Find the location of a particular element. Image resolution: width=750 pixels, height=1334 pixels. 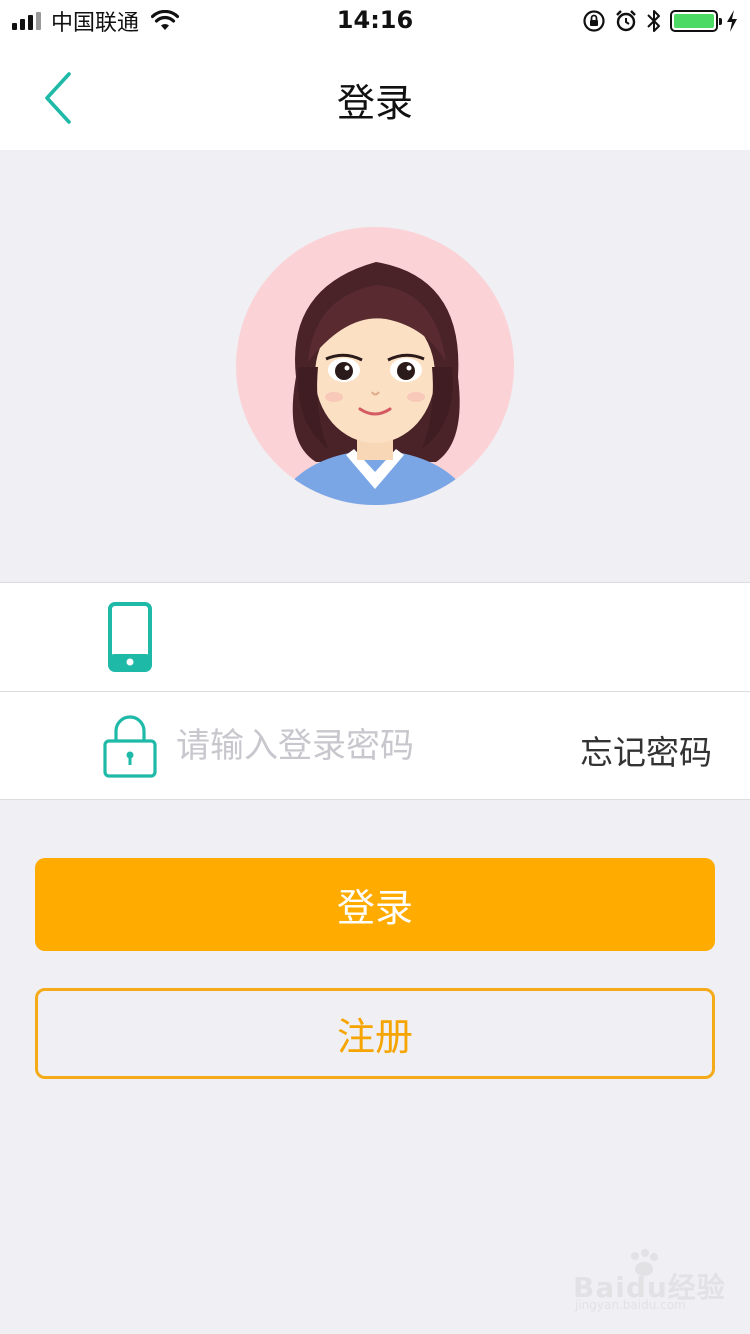

phone-row is located at coordinates (375, 637).